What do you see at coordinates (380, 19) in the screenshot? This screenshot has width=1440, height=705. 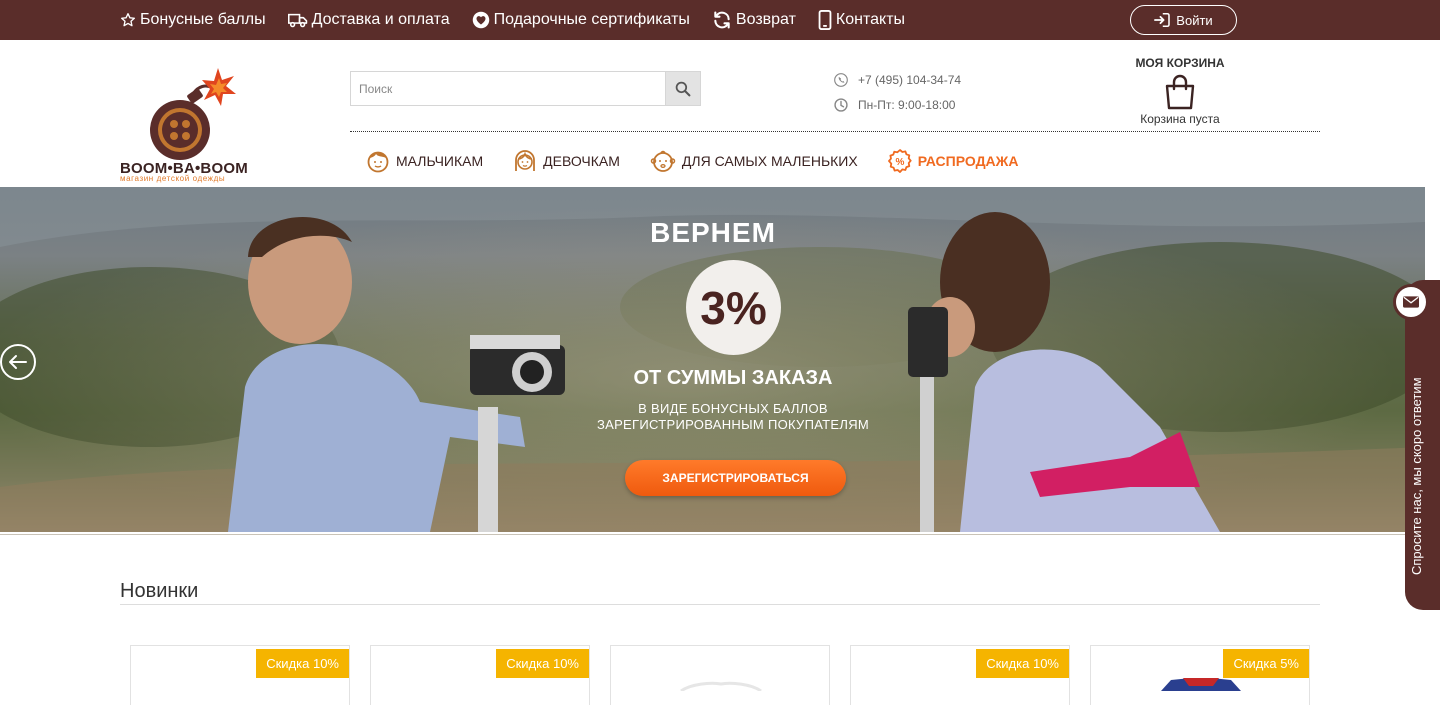 I see `topnav-label: Доставка и оплата` at bounding box center [380, 19].